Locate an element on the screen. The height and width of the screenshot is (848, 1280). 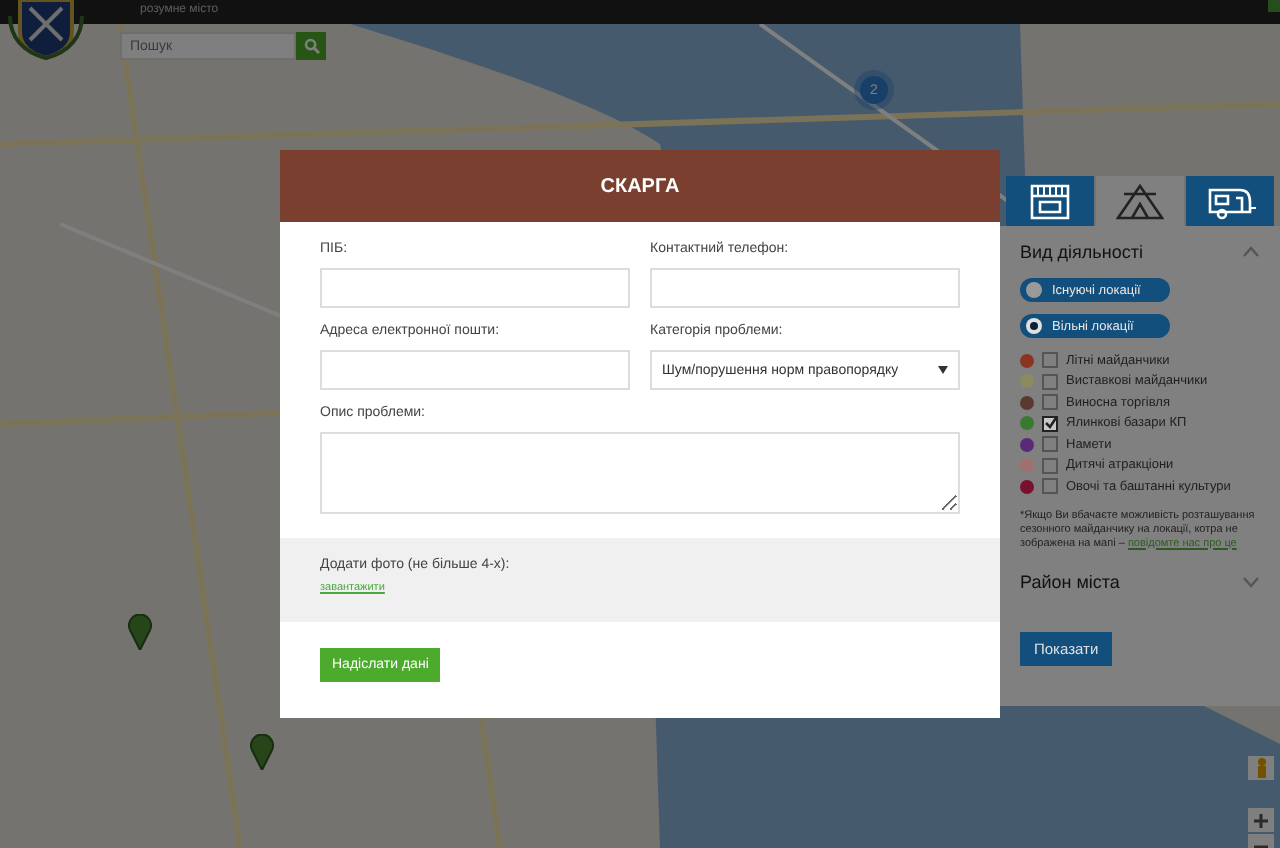
section-title: Вид діяльності is located at coordinates (1081, 252).